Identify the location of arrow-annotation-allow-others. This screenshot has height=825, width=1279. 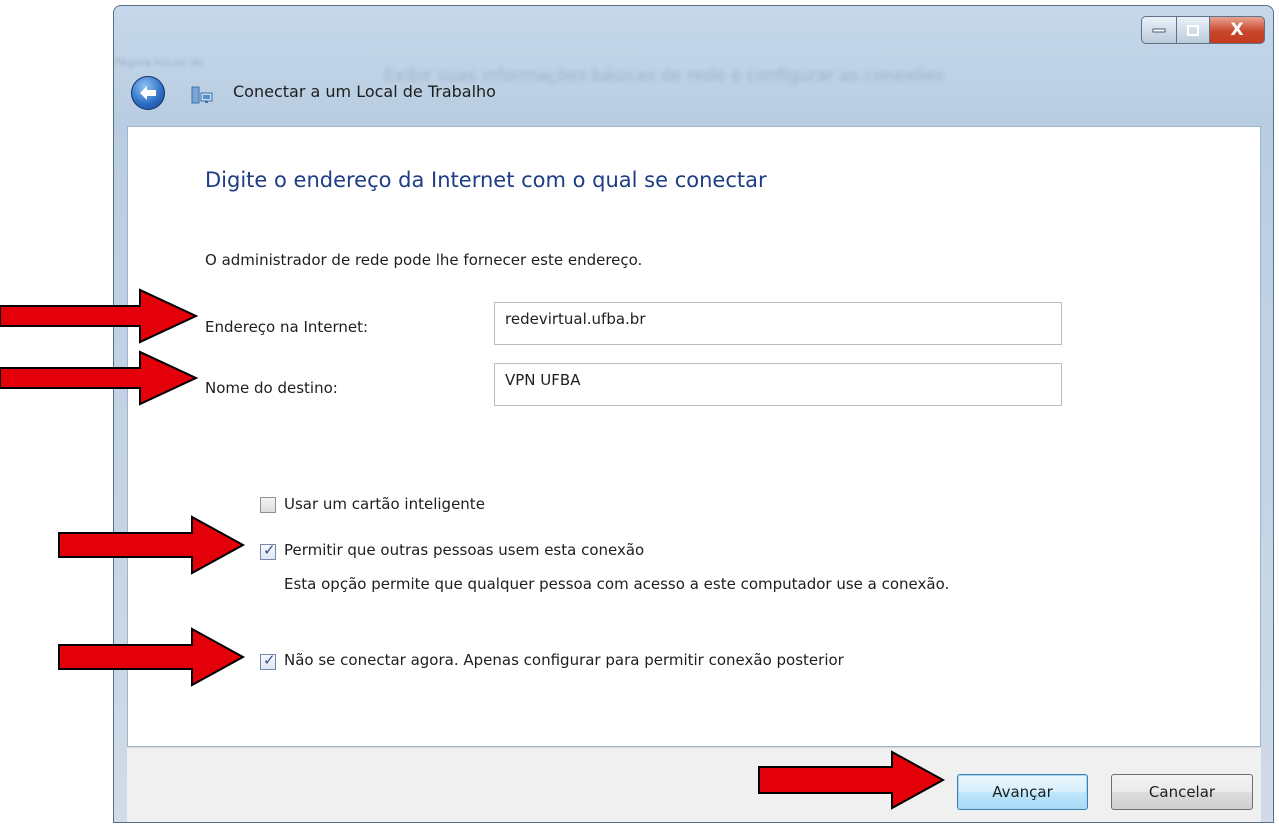
(152, 545).